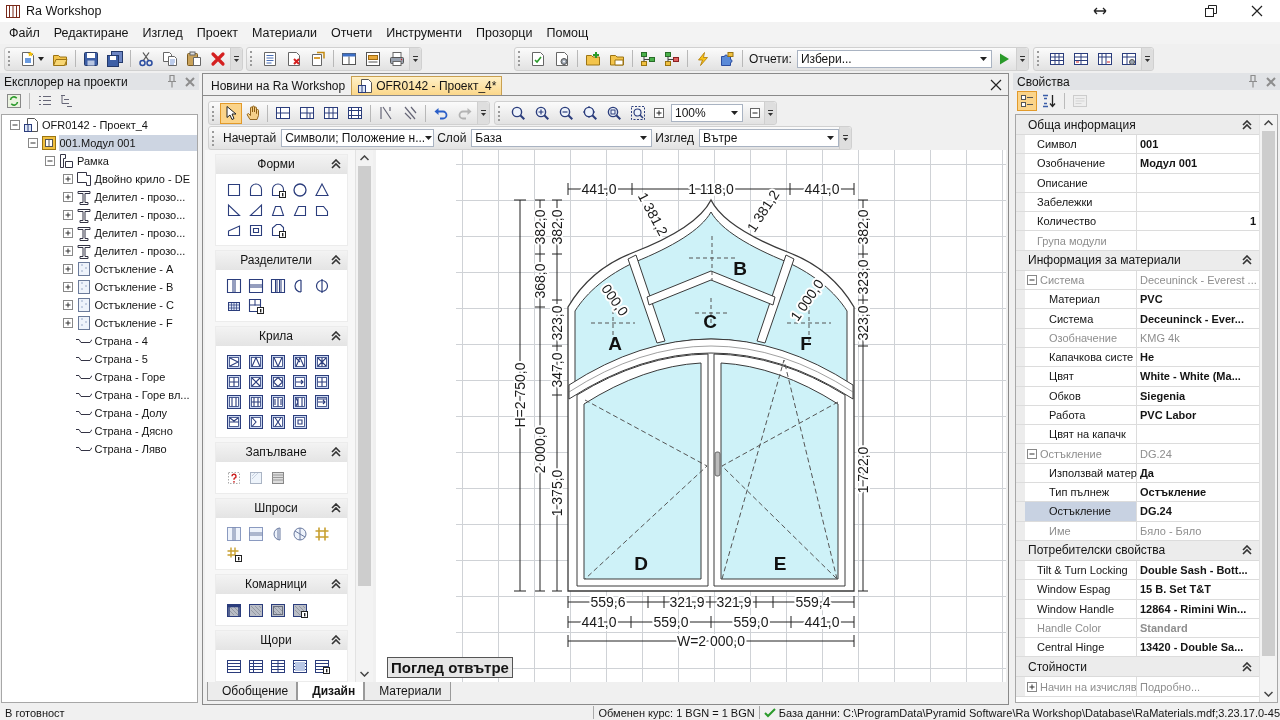 The width and height of the screenshot is (1280, 720). I want to click on scroll-up-icon, so click(364, 158).